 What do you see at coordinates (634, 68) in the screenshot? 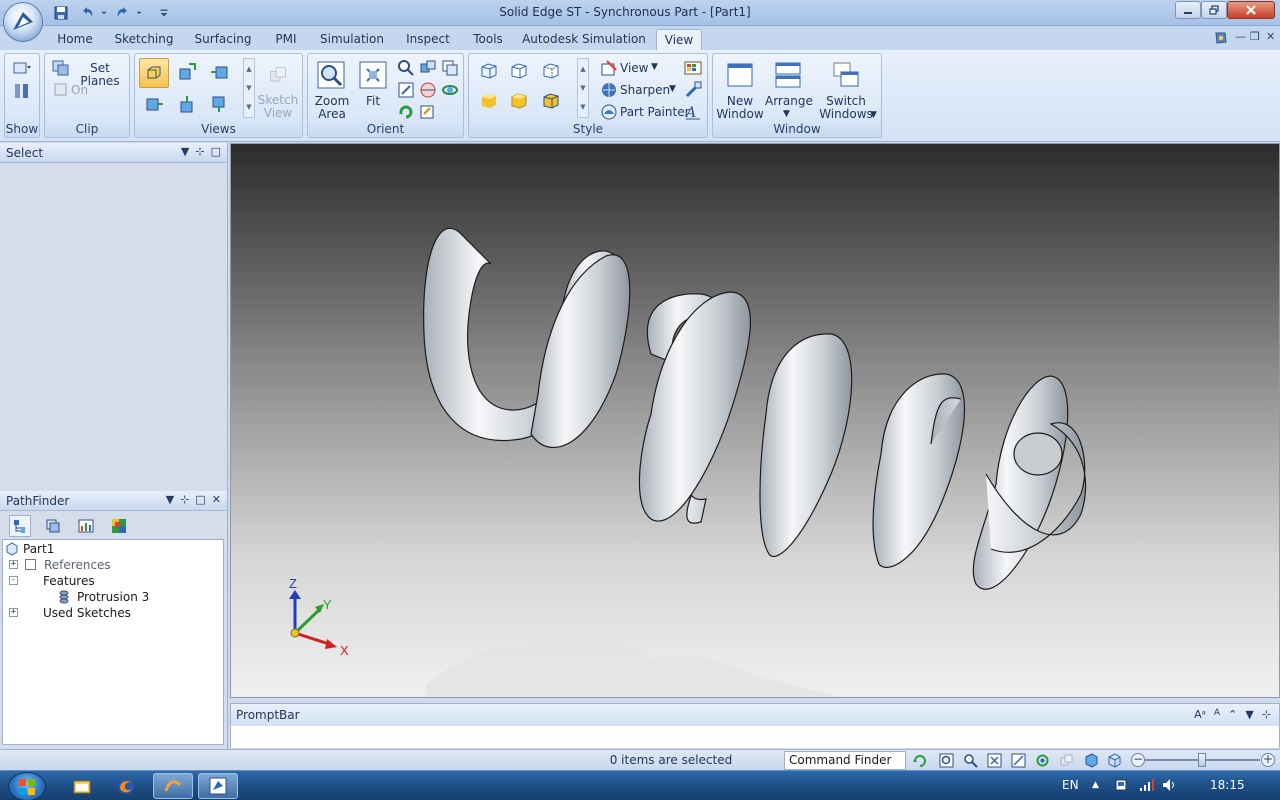
I see `view-style-button: View` at bounding box center [634, 68].